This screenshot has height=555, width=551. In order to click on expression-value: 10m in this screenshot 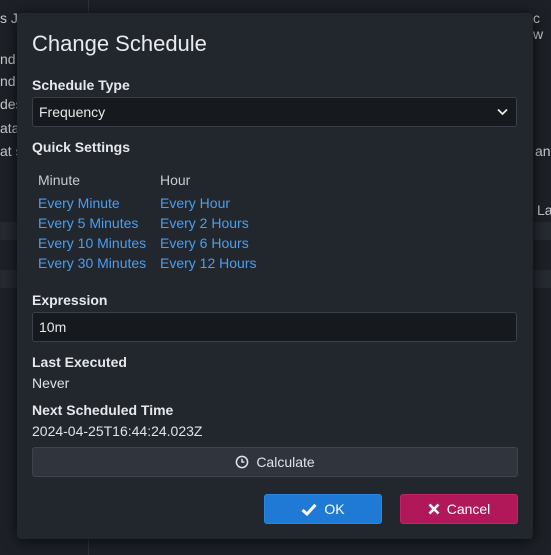, I will do `click(53, 327)`.